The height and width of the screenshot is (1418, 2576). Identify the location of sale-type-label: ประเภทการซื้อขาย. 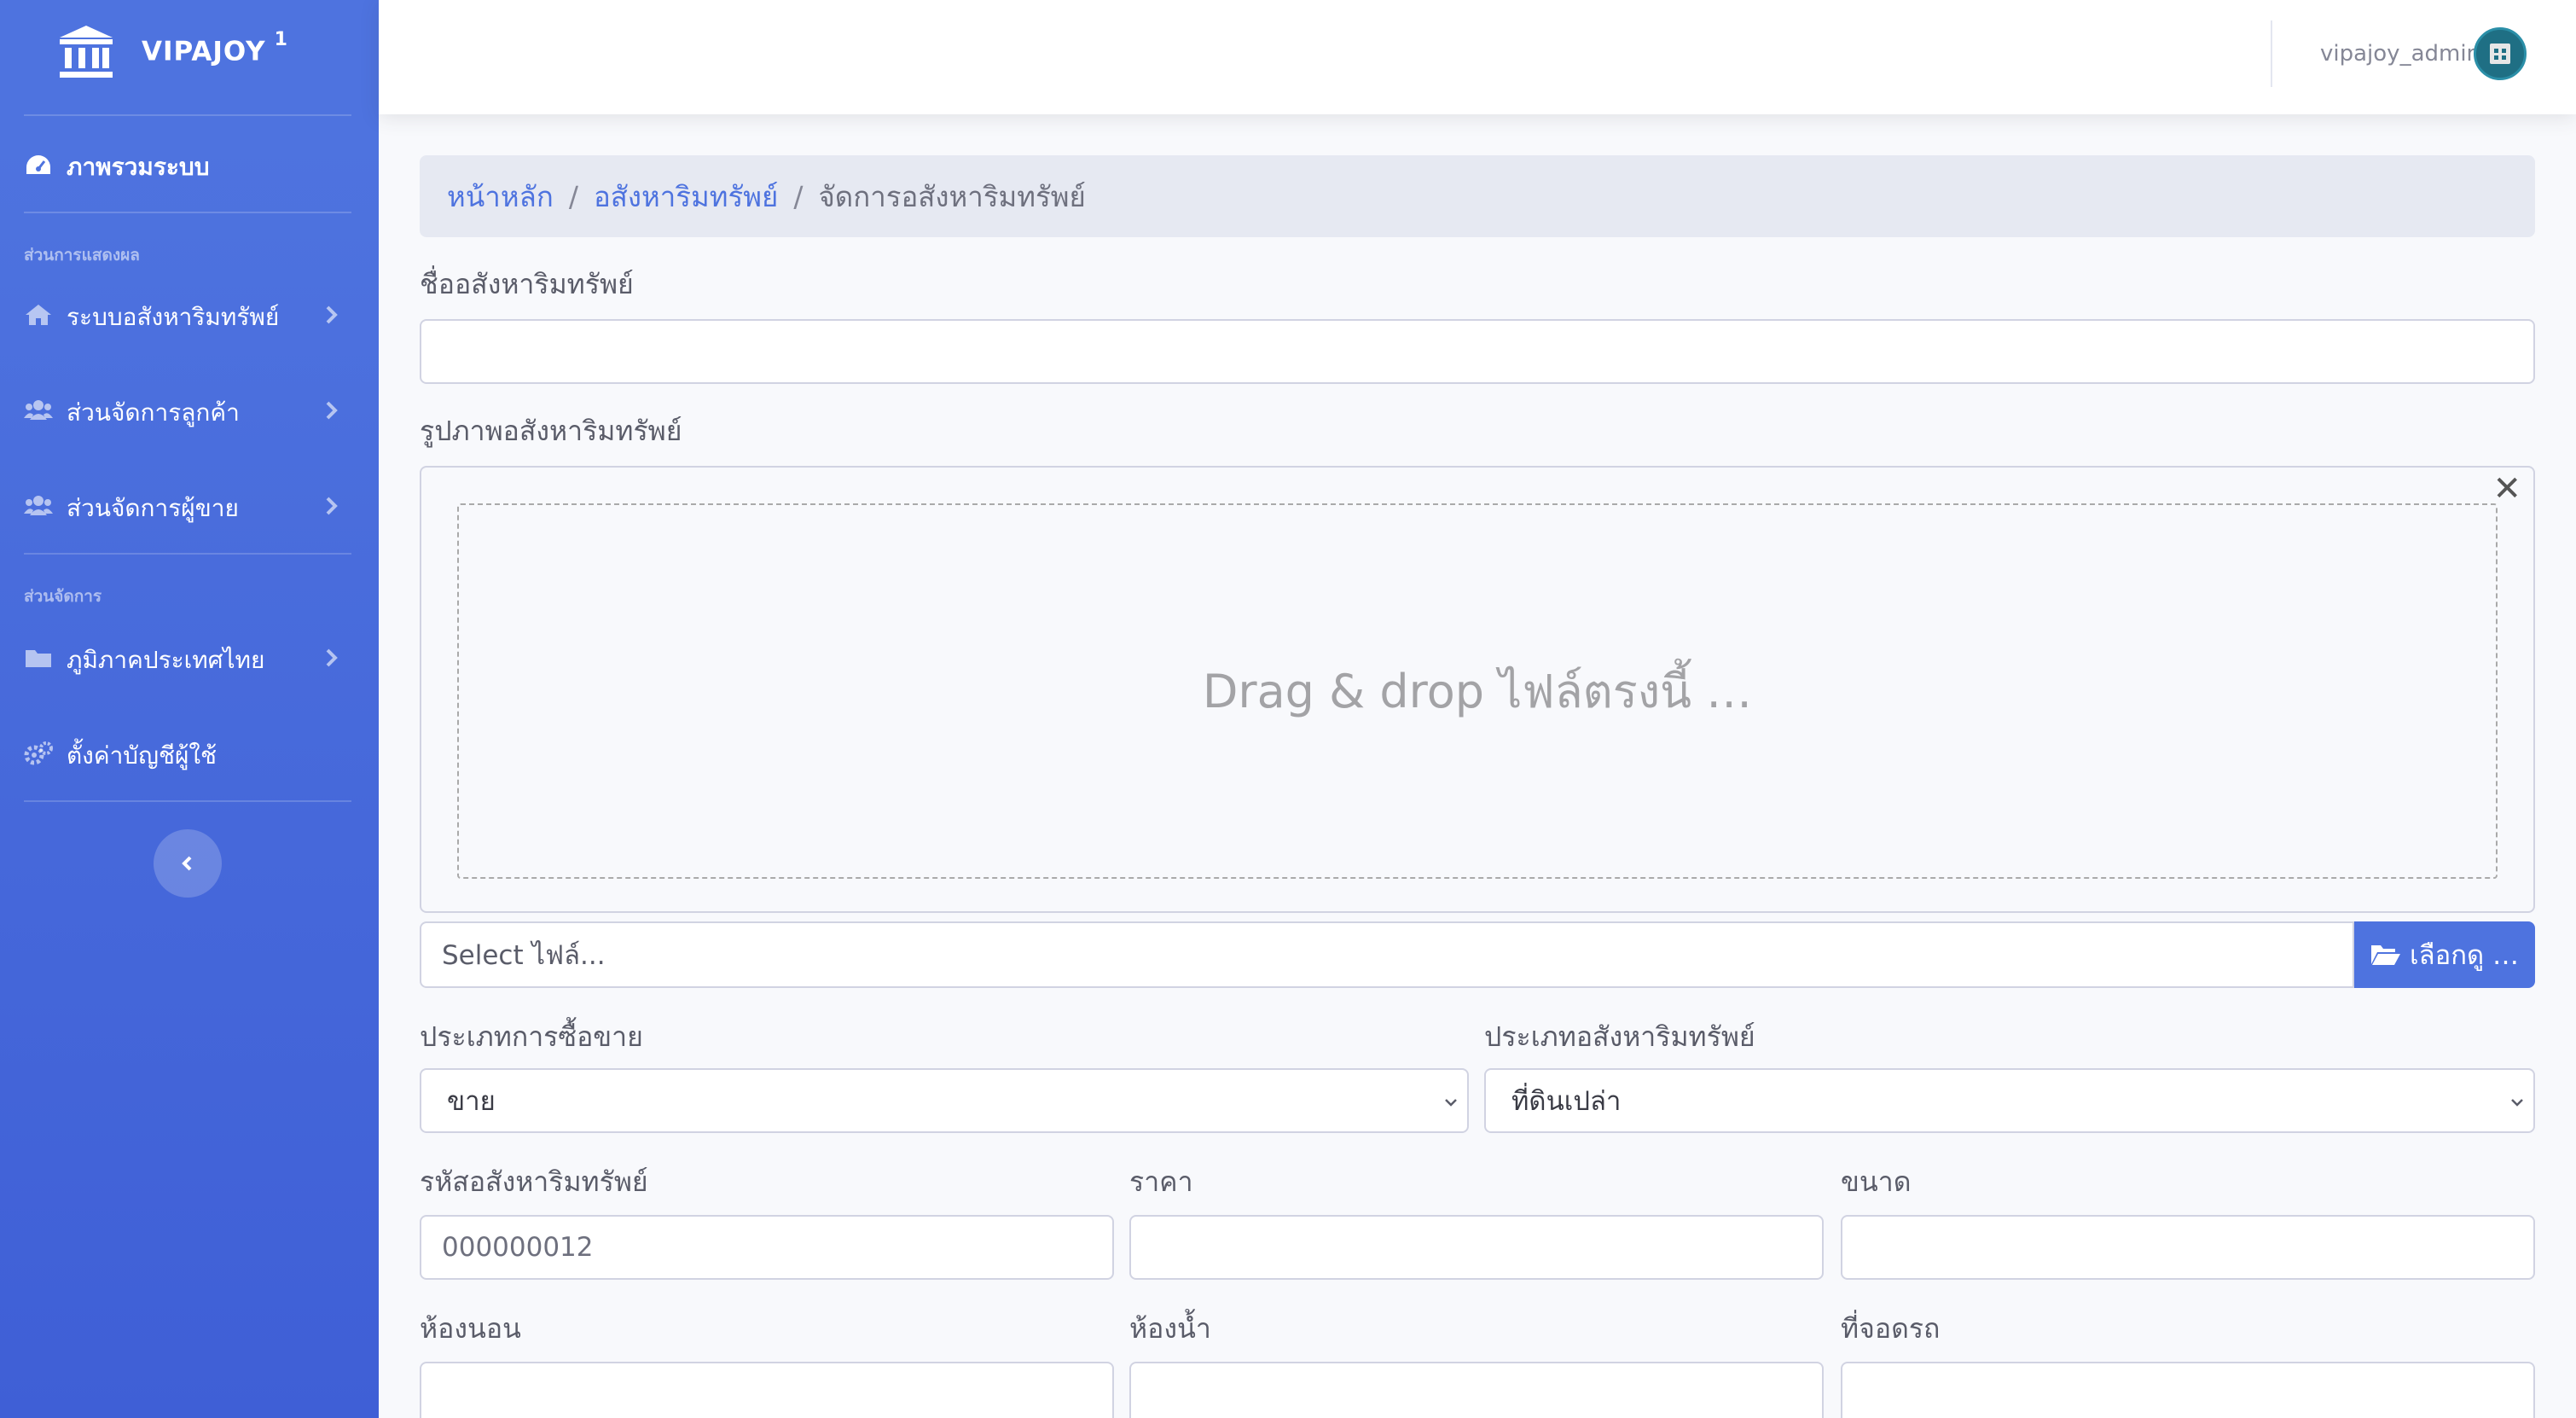
(531, 1036).